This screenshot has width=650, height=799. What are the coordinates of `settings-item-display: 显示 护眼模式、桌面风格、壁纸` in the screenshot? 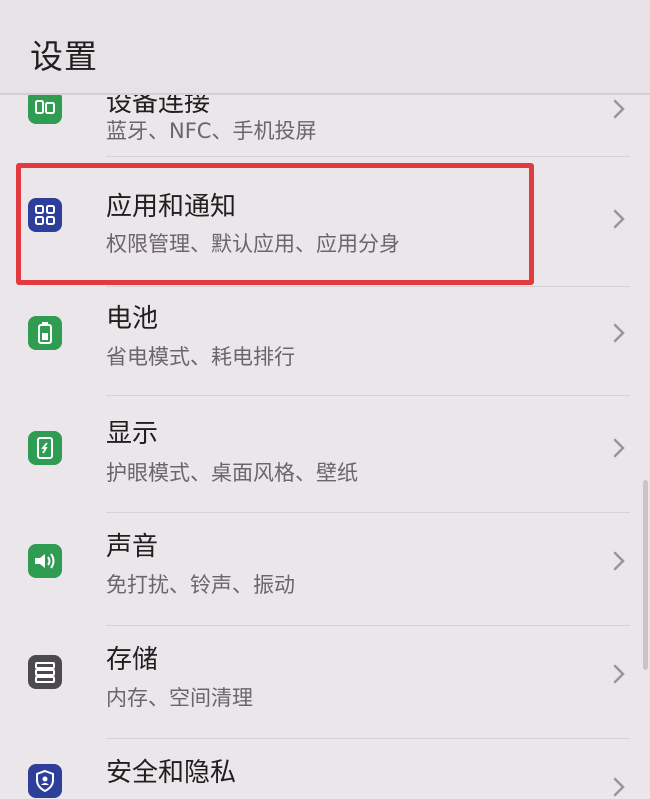 It's located at (325, 461).